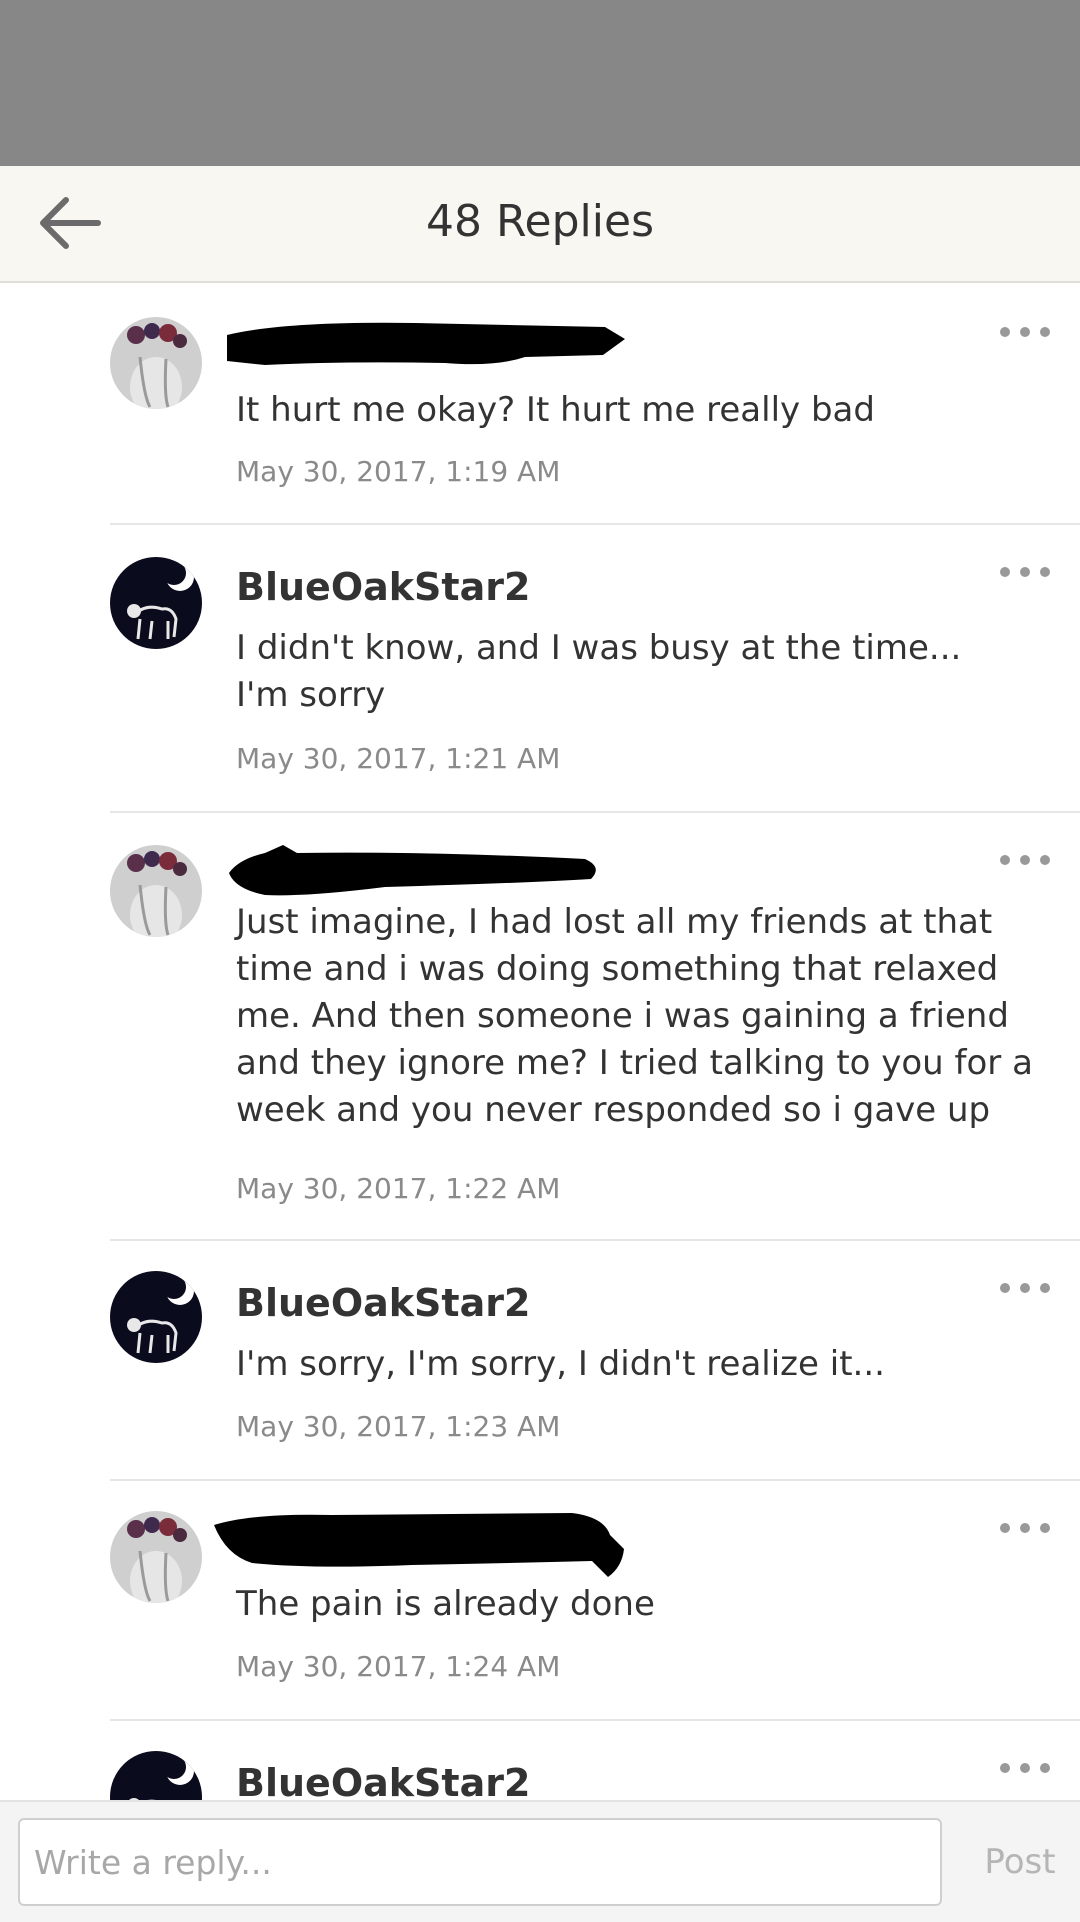 The width and height of the screenshot is (1080, 1922). I want to click on page-title: 48 Replies, so click(539, 221).